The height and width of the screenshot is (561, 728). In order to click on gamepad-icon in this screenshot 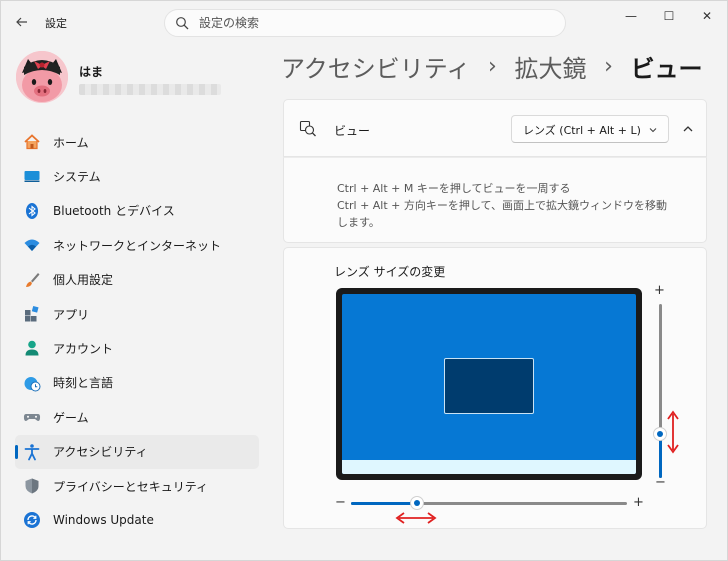, I will do `click(32, 418)`.